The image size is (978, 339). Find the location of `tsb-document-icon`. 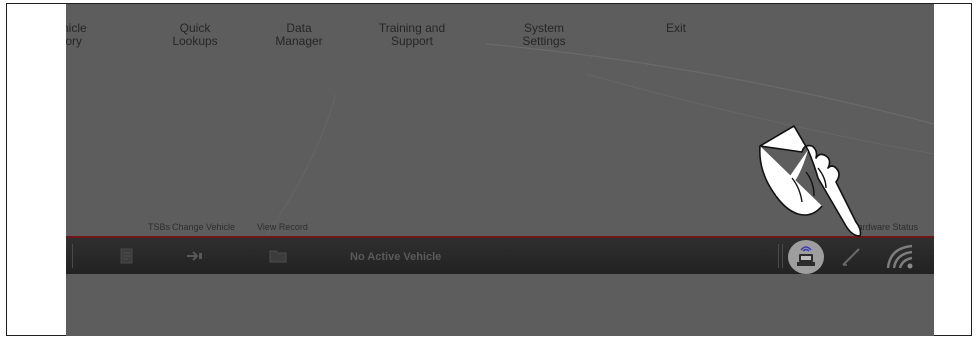

tsb-document-icon is located at coordinates (127, 256).